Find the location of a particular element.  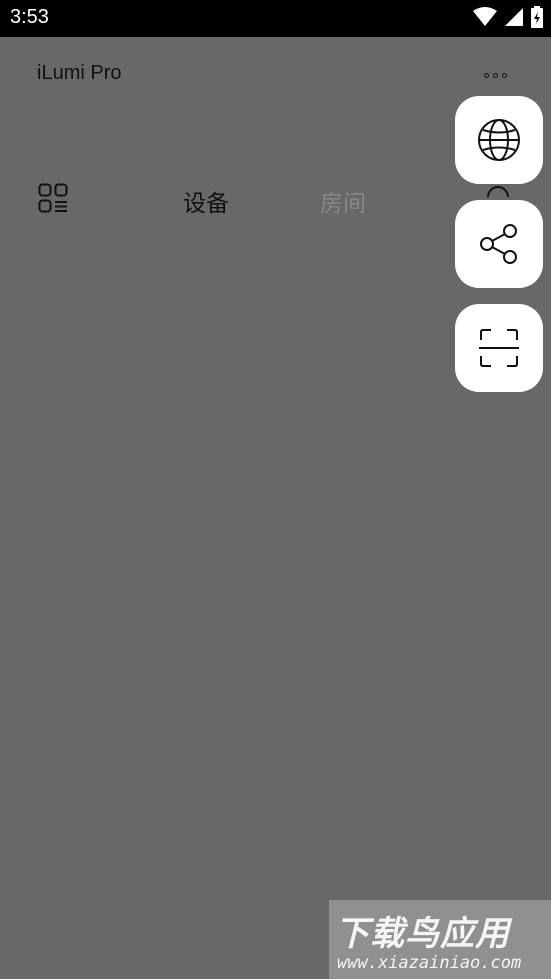

scan-button is located at coordinates (499, 348).